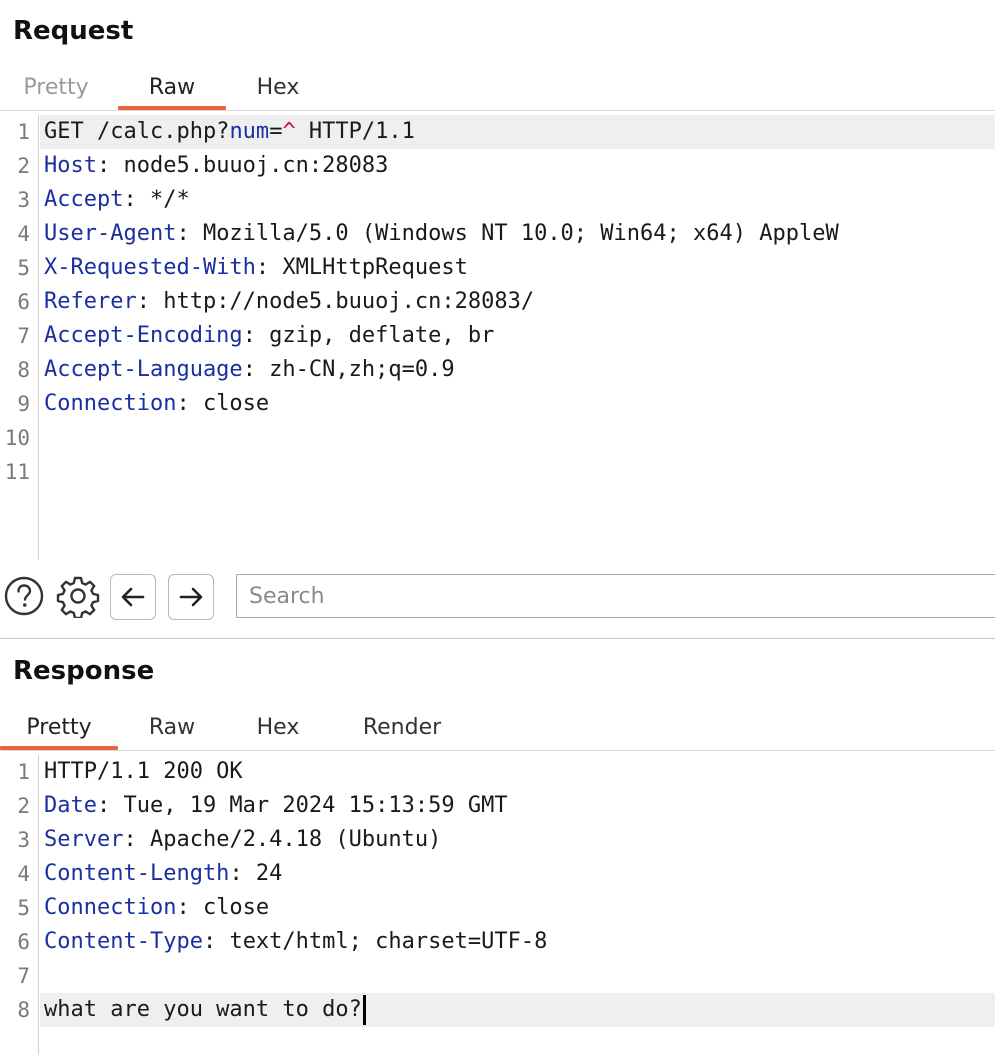 Image resolution: width=995 pixels, height=1055 pixels. I want to click on code-line: 9 Connection: close, so click(497, 404).